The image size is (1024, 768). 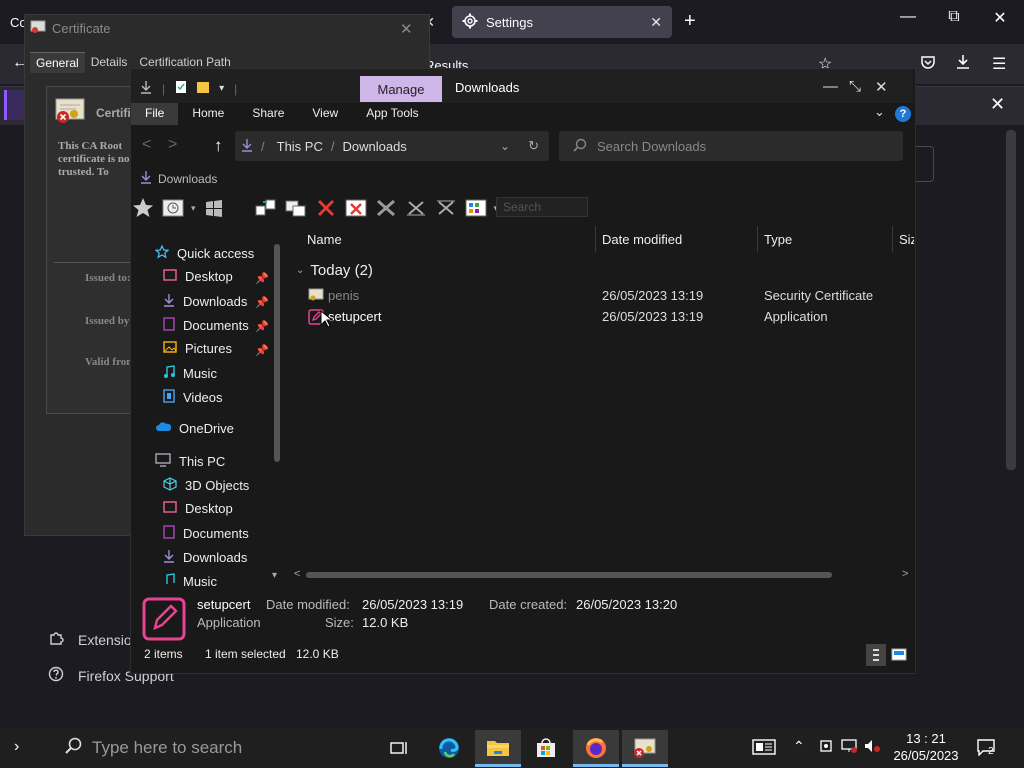 I want to click on browser-tab-settings: Settings ✕, so click(x=562, y=22).